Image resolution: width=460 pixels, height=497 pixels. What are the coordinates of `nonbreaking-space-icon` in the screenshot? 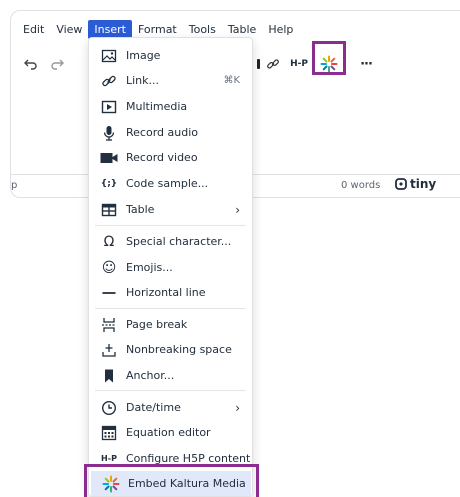 It's located at (109, 350).